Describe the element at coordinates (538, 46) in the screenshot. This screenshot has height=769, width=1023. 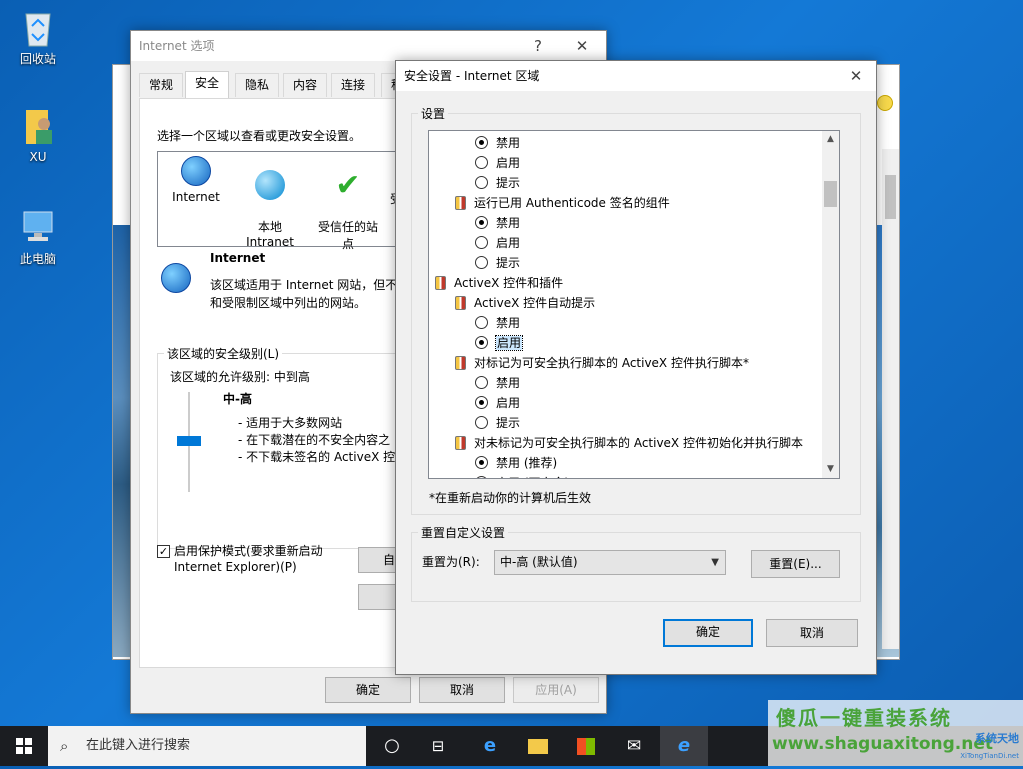
I see `help-button: ?` at that location.